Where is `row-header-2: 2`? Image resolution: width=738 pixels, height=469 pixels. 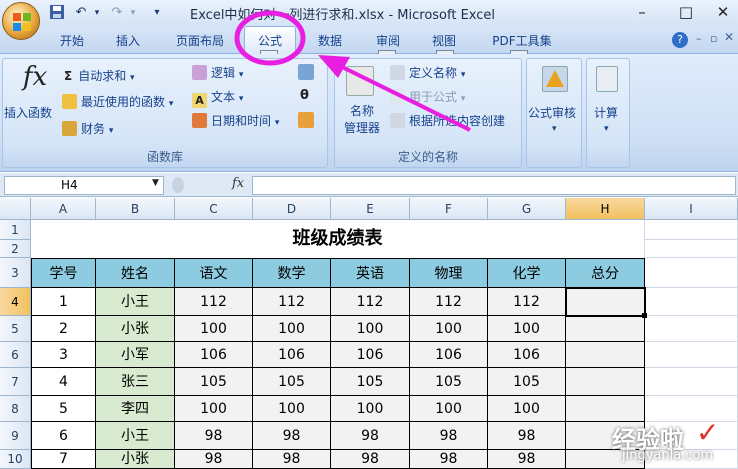
row-header-2: 2 is located at coordinates (15, 249).